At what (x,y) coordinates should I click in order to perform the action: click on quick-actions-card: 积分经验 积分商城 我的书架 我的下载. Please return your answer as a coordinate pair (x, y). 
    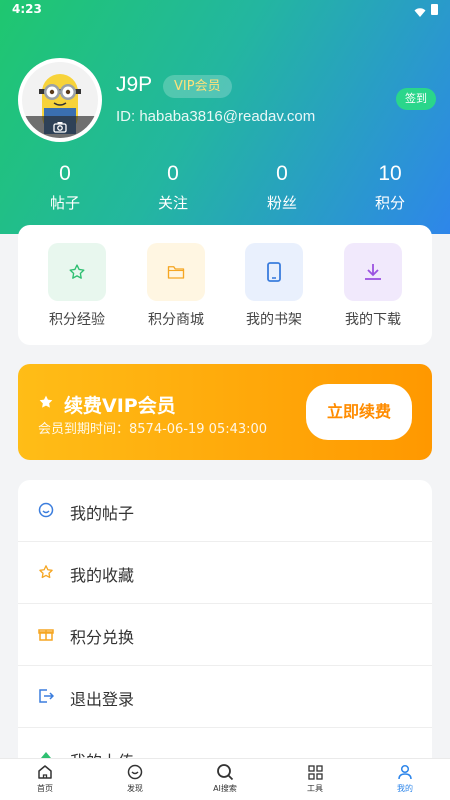
    Looking at the image, I should click on (225, 285).